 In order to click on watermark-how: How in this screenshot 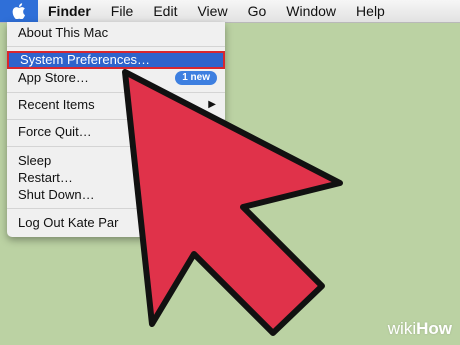, I will do `click(434, 328)`.